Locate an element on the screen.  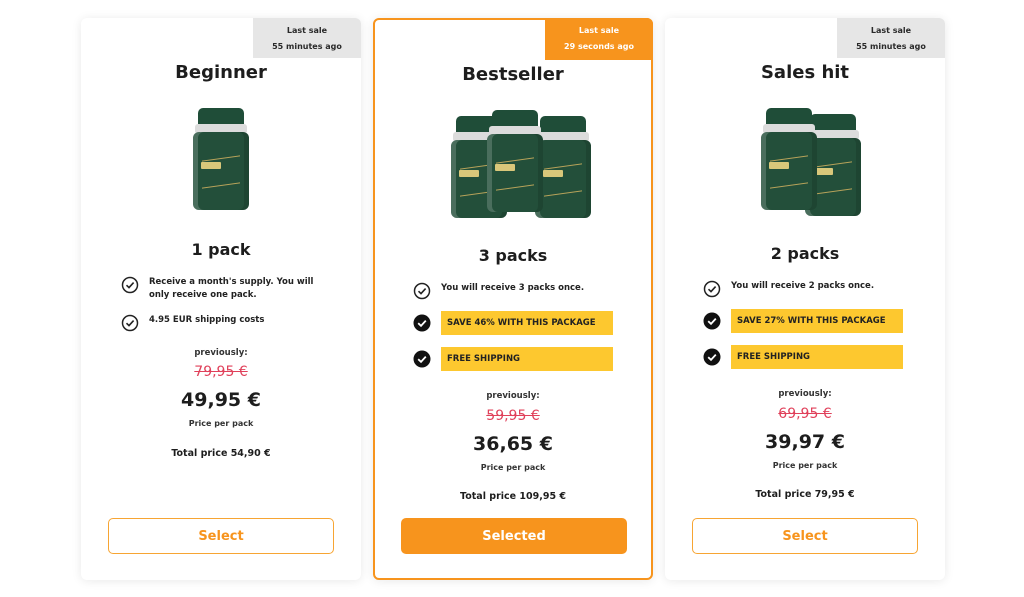
feature-text: You will receive 2 packs once. is located at coordinates (803, 286).